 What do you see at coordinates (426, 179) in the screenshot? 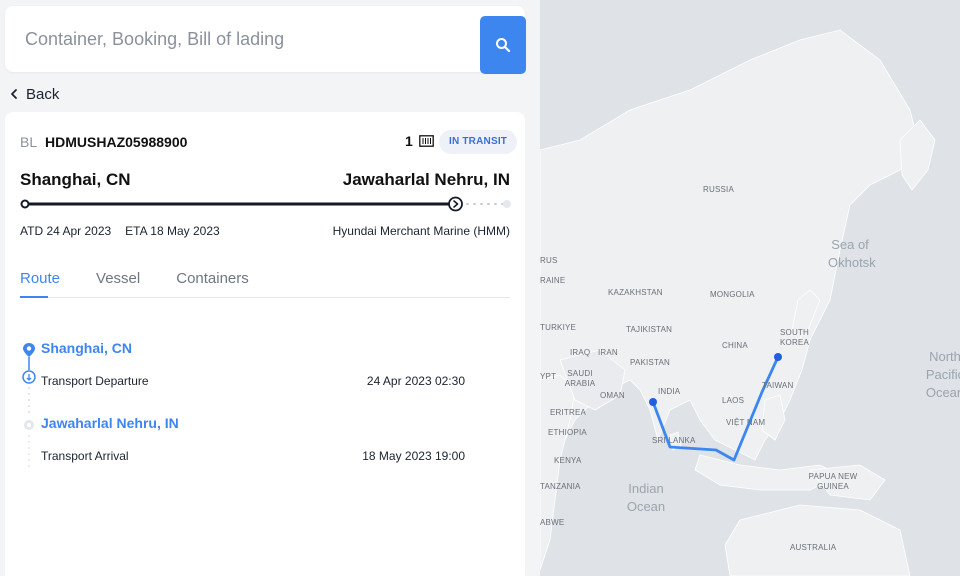
I see `destination-port: Jawaharlal Nehru, IN` at bounding box center [426, 179].